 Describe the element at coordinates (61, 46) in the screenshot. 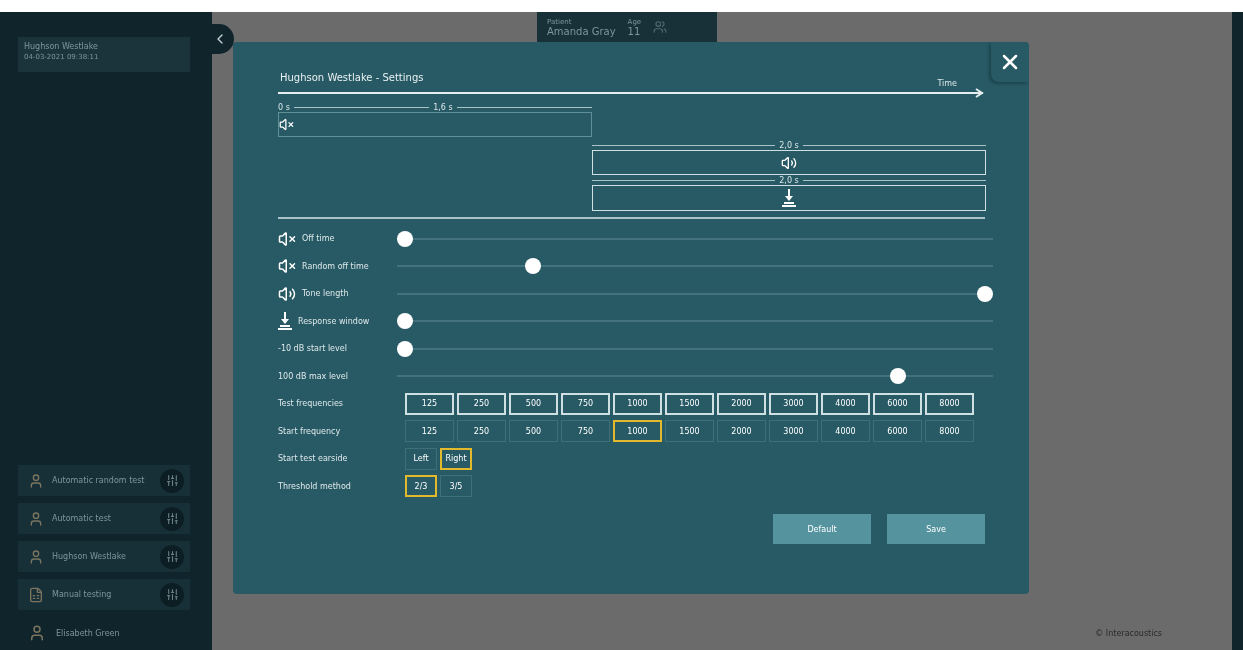

I see `session-title: Hughson Westlake` at that location.